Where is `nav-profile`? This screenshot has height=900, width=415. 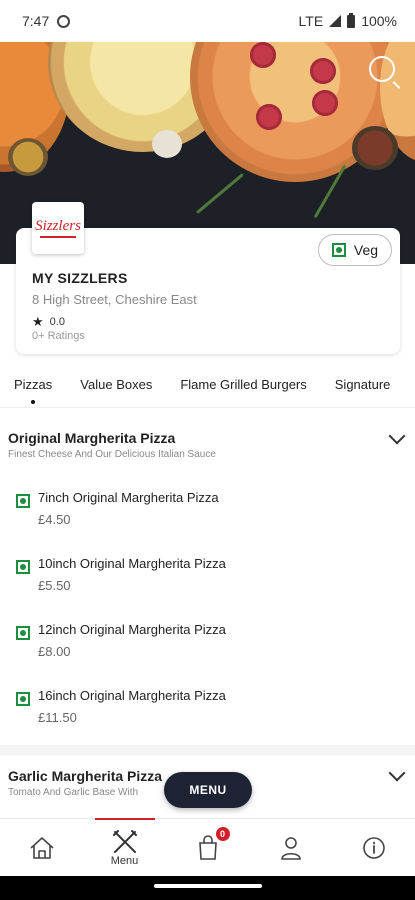
nav-profile is located at coordinates (291, 848).